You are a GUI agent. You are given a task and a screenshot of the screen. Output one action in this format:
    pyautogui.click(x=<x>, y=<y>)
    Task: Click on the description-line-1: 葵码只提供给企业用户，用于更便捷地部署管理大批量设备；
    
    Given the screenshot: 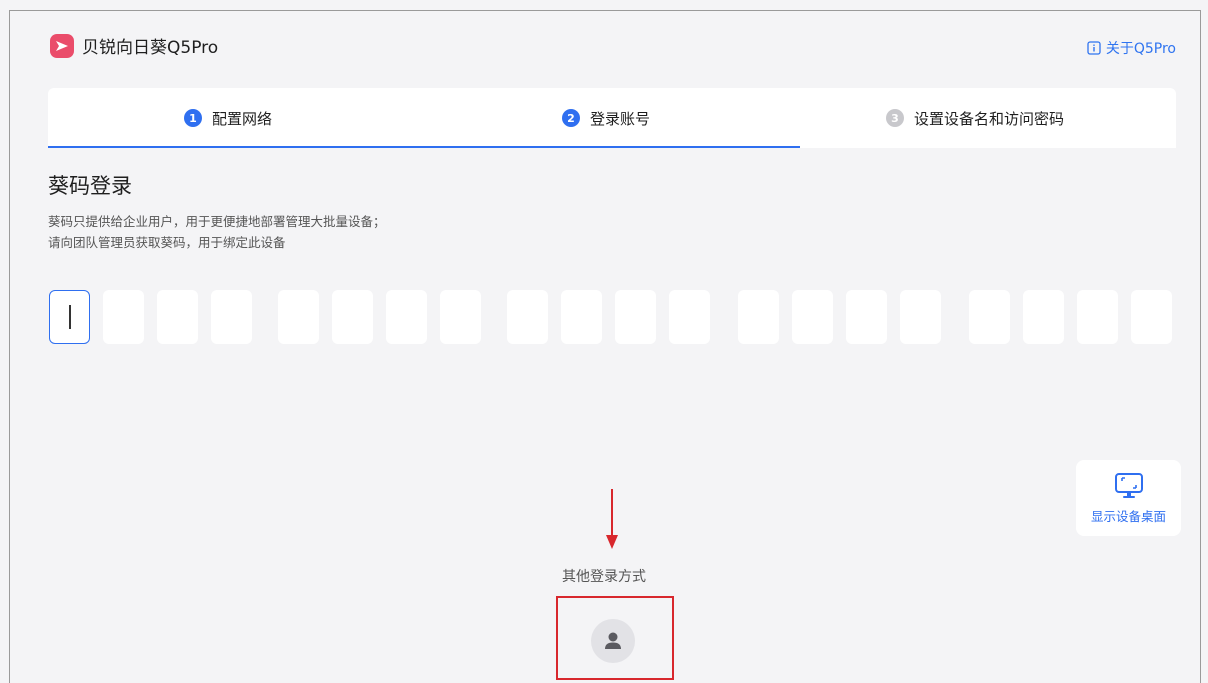 What is the action you would take?
    pyautogui.click(x=217, y=221)
    